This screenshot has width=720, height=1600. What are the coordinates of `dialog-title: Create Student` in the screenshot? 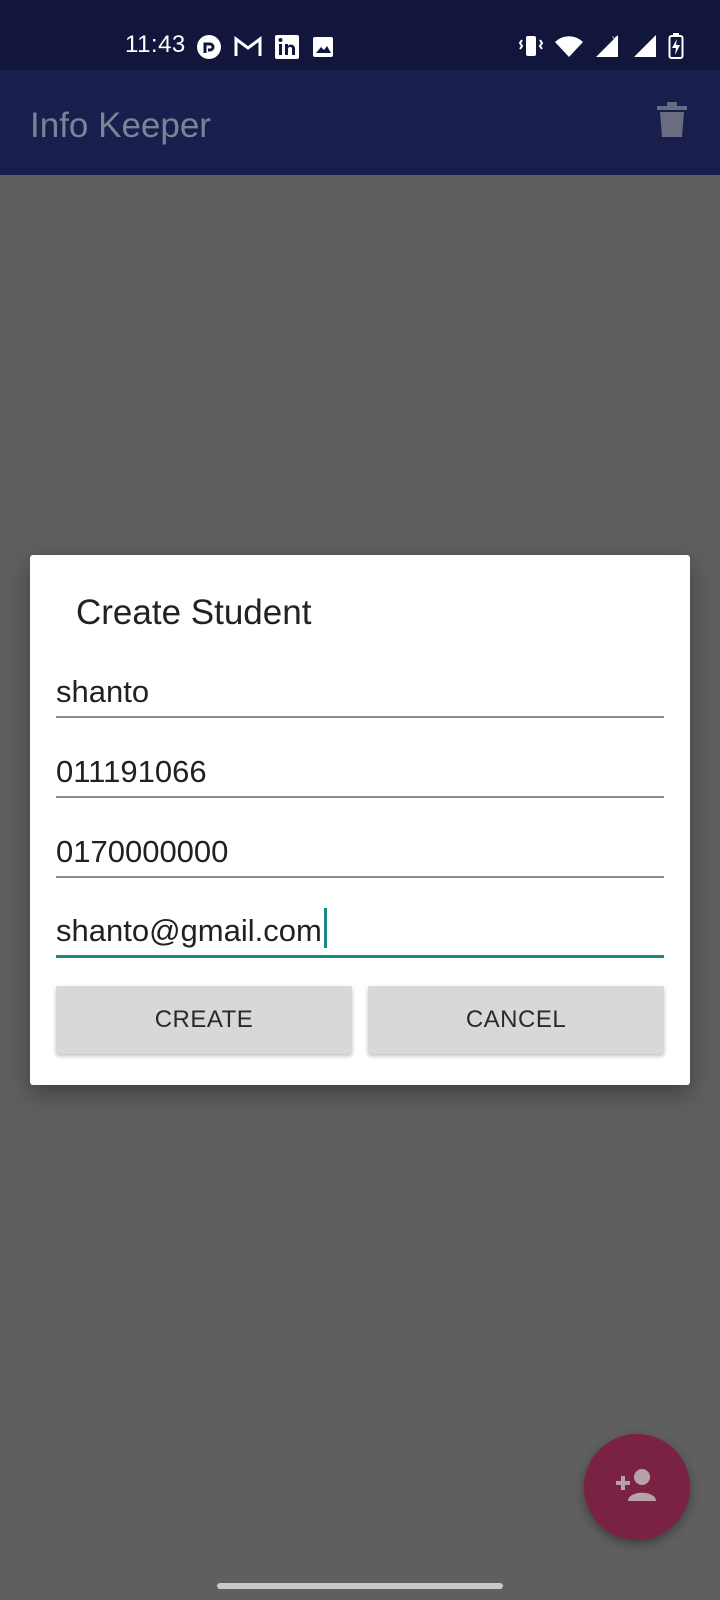 It's located at (194, 612).